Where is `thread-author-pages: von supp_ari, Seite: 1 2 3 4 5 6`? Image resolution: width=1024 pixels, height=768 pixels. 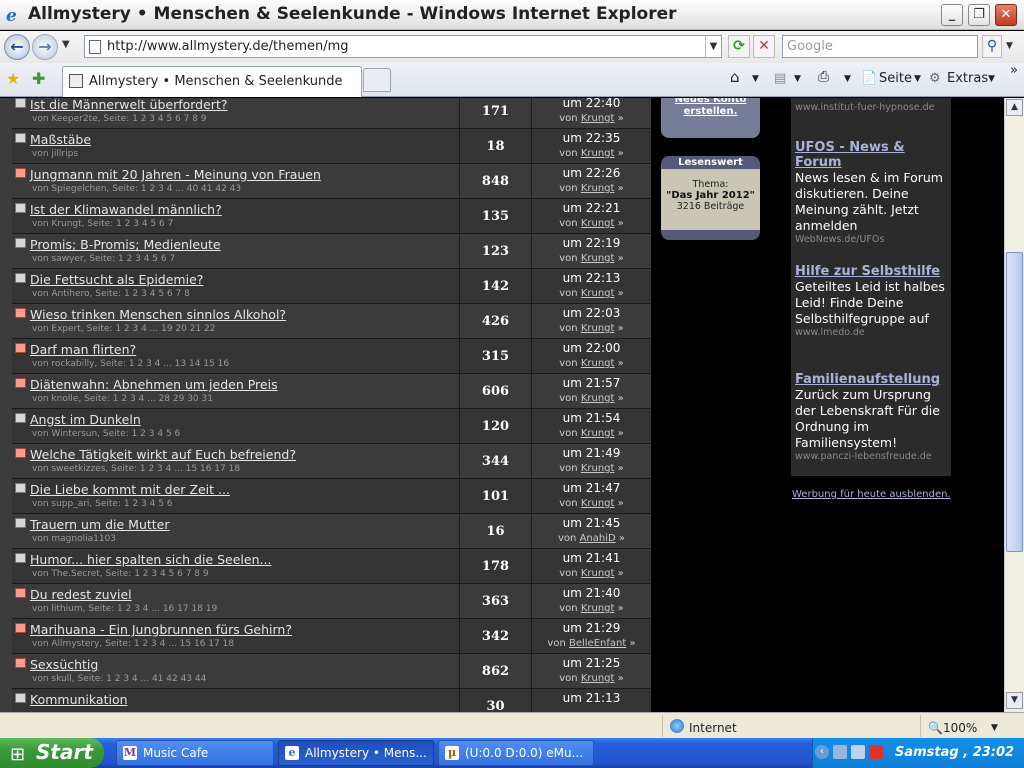 thread-author-pages: von supp_ari, Seite: 1 2 3 4 5 6 is located at coordinates (102, 504).